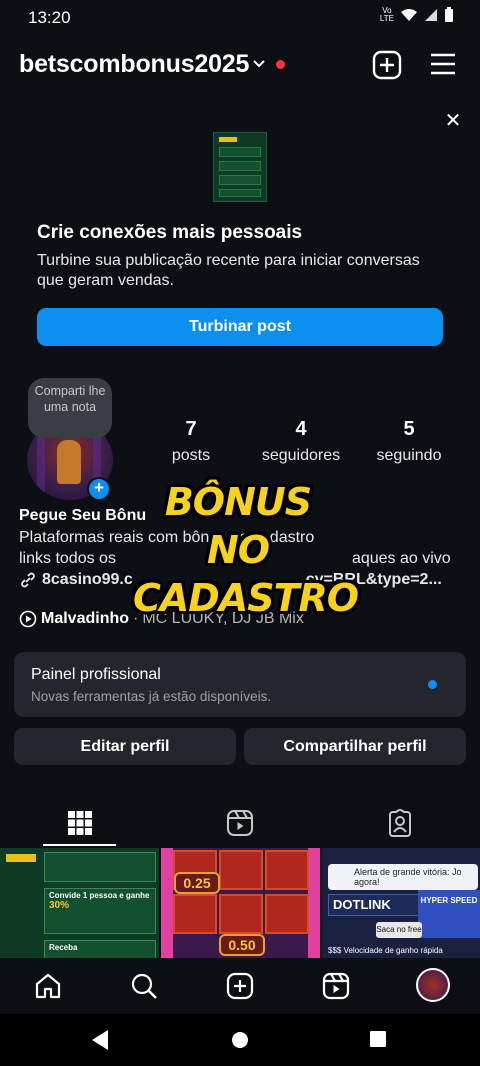 This screenshot has width=480, height=1066. What do you see at coordinates (443, 64) in the screenshot?
I see `menu-icon` at bounding box center [443, 64].